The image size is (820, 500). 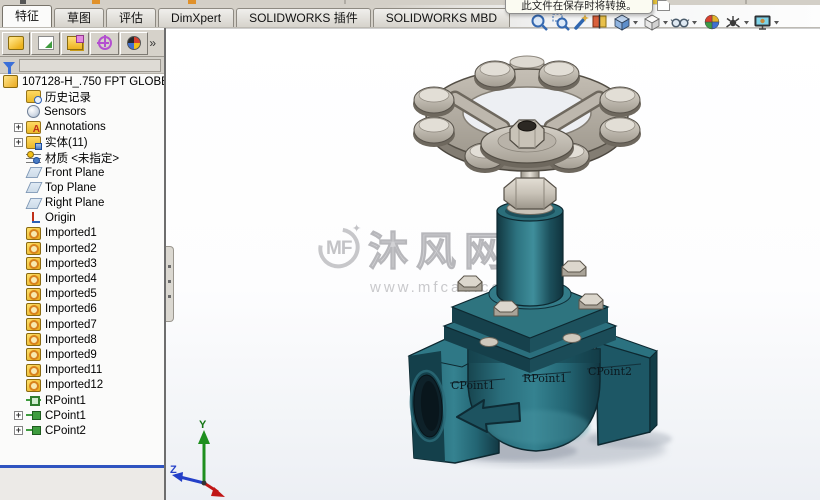 I want to click on dimxpert-manager-tab-button, so click(x=104, y=43).